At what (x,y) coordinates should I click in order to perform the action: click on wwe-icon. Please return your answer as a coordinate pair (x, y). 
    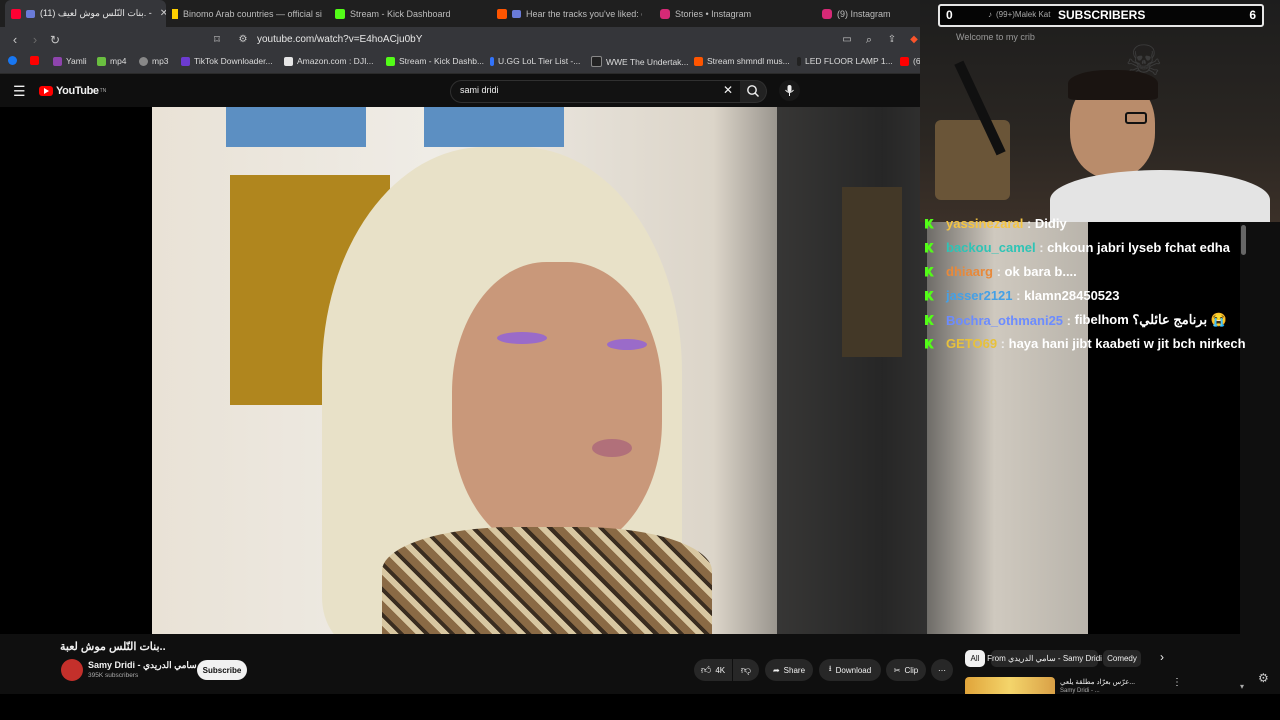
    Looking at the image, I should click on (596, 61).